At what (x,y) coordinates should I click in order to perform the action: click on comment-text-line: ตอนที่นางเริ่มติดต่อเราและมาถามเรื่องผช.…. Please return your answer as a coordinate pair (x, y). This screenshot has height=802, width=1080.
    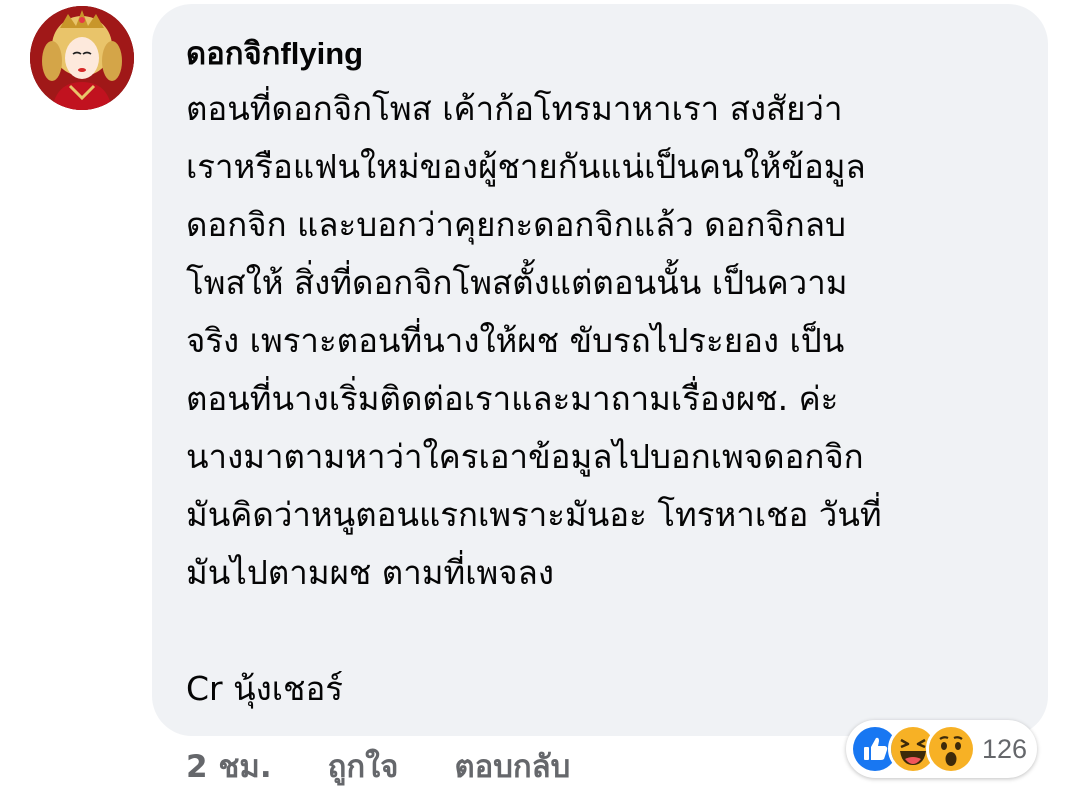
    Looking at the image, I should click on (512, 398).